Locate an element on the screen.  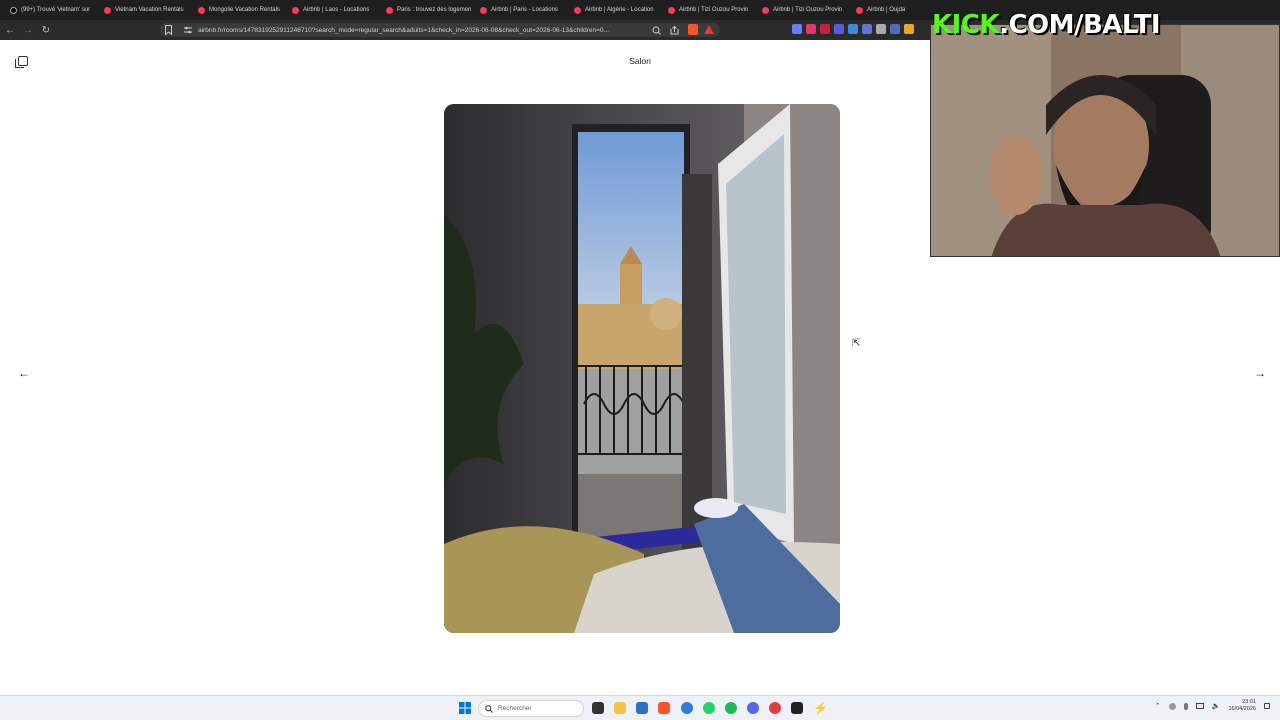
taskbar-search: Rechercher is located at coordinates (531, 708).